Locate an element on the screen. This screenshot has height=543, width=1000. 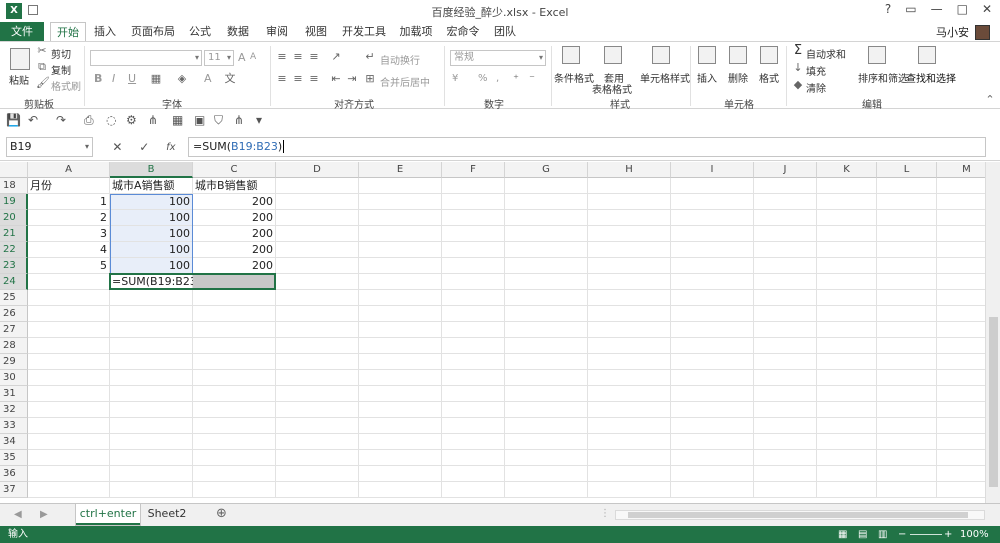
cell-d27 is located at coordinates (317, 330).